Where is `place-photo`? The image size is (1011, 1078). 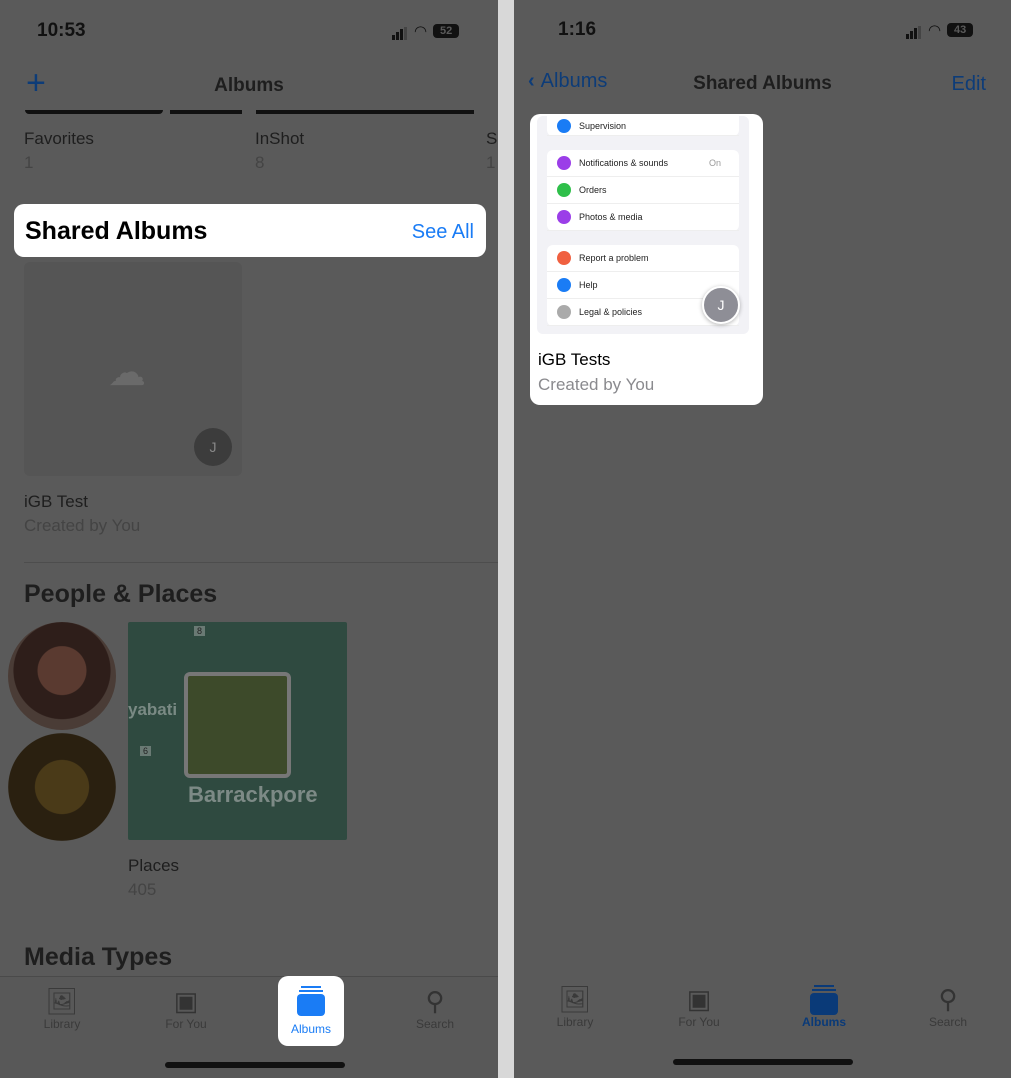
place-photo is located at coordinates (237, 725).